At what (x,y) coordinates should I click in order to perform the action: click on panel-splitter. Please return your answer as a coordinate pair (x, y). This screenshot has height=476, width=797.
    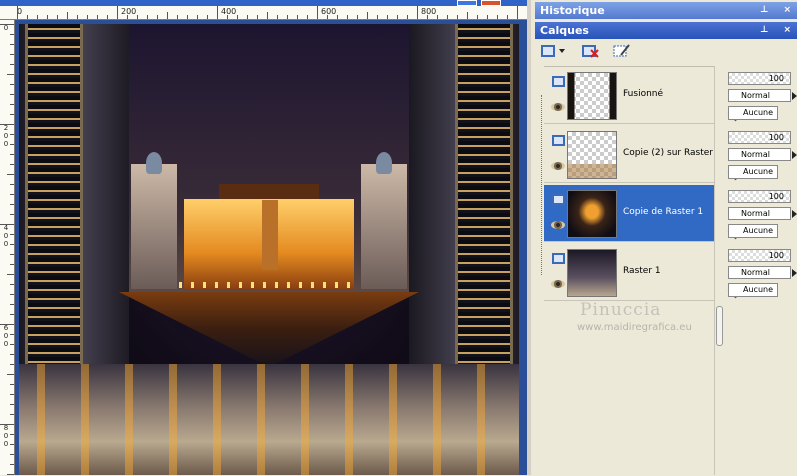
    Looking at the image, I should click on (718, 270).